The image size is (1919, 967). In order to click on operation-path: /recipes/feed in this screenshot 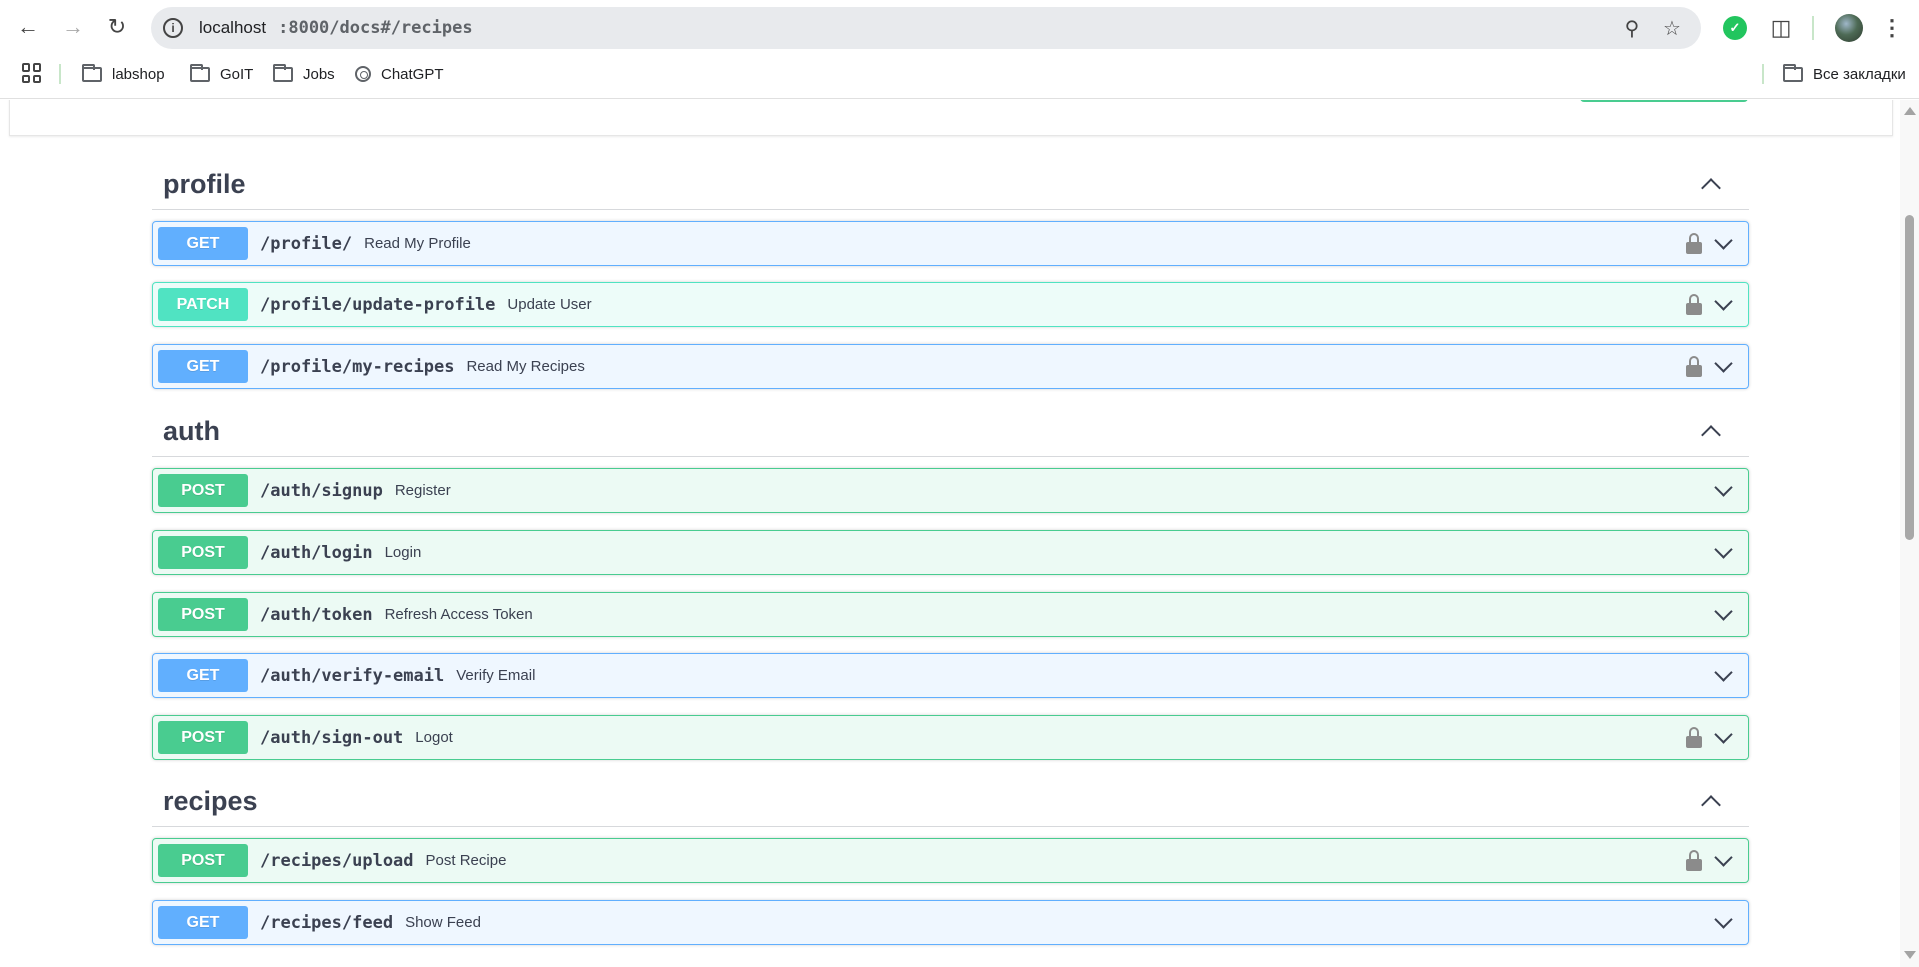, I will do `click(327, 922)`.